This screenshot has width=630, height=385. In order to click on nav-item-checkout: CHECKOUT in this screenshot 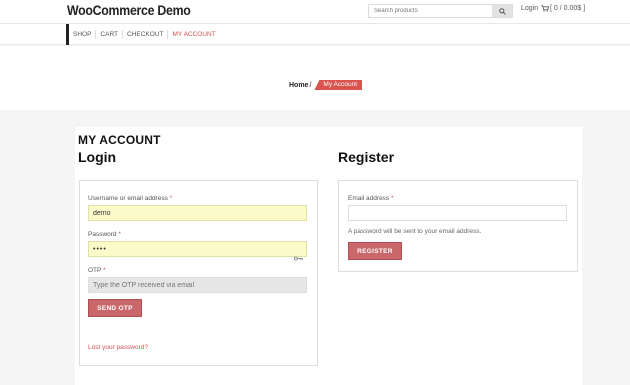, I will do `click(144, 34)`.